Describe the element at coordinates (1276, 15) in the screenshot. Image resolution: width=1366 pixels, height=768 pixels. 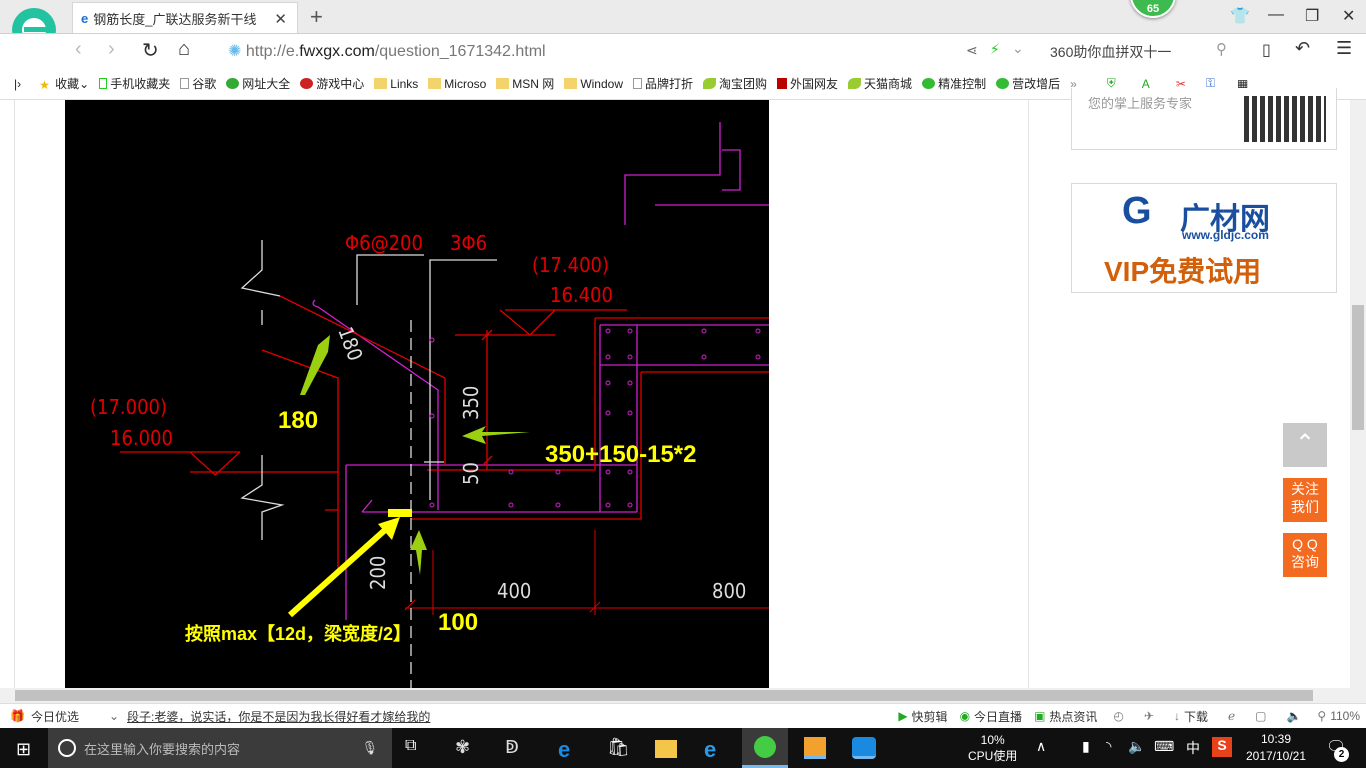
I see `minimize-button: —` at that location.